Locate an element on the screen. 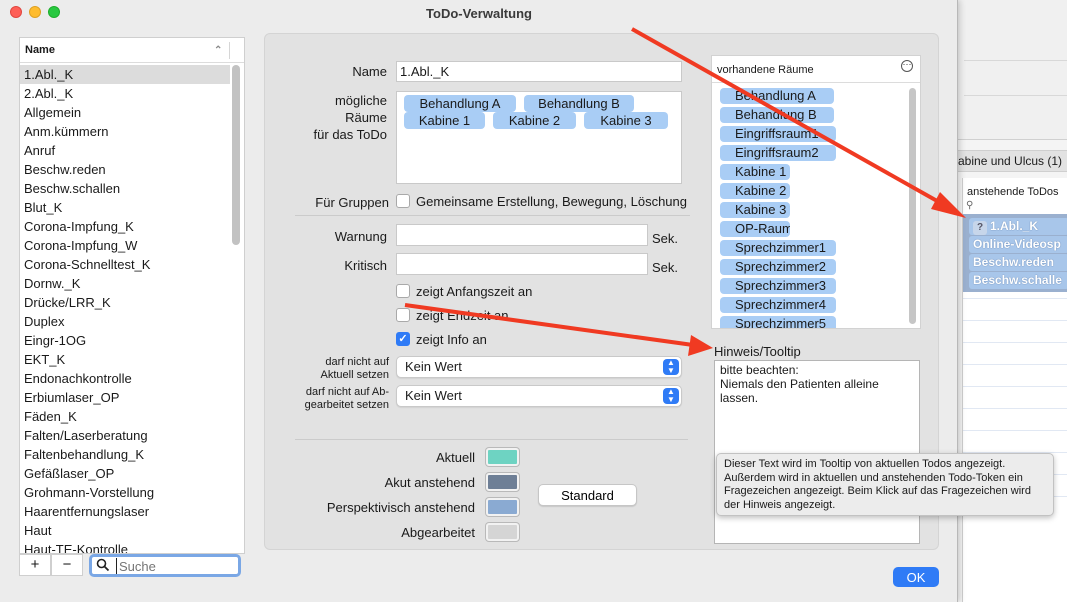 This screenshot has height=602, width=1067. list-item: Endonachkontrolle is located at coordinates (125, 378).